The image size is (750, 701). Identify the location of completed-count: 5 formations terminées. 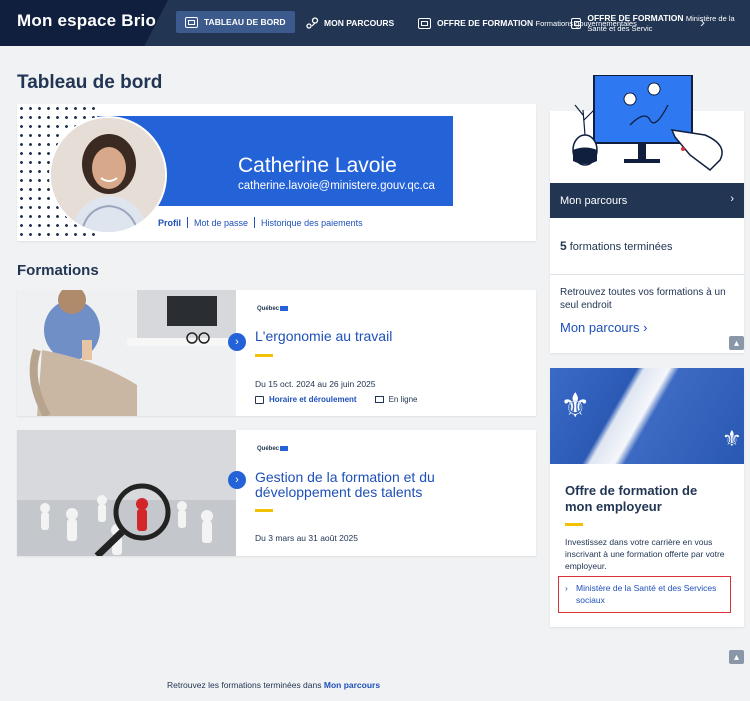
(616, 246).